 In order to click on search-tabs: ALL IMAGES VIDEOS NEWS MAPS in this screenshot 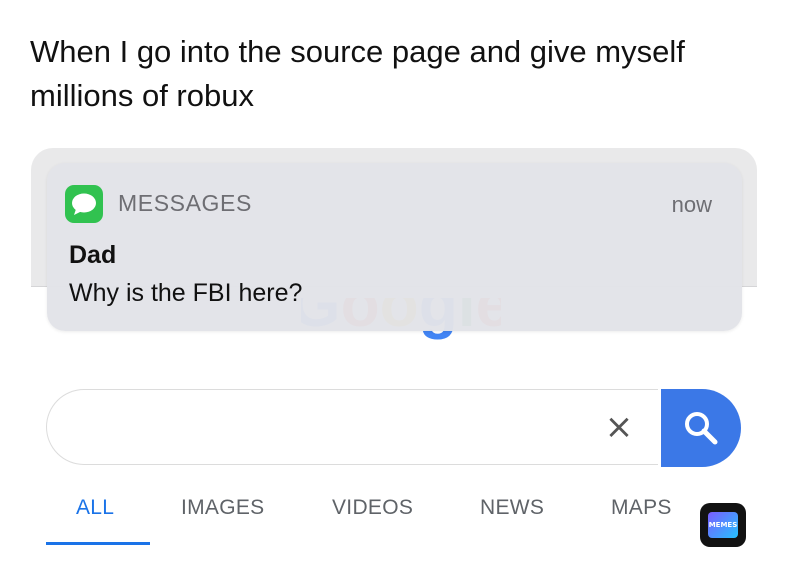, I will do `click(396, 518)`.